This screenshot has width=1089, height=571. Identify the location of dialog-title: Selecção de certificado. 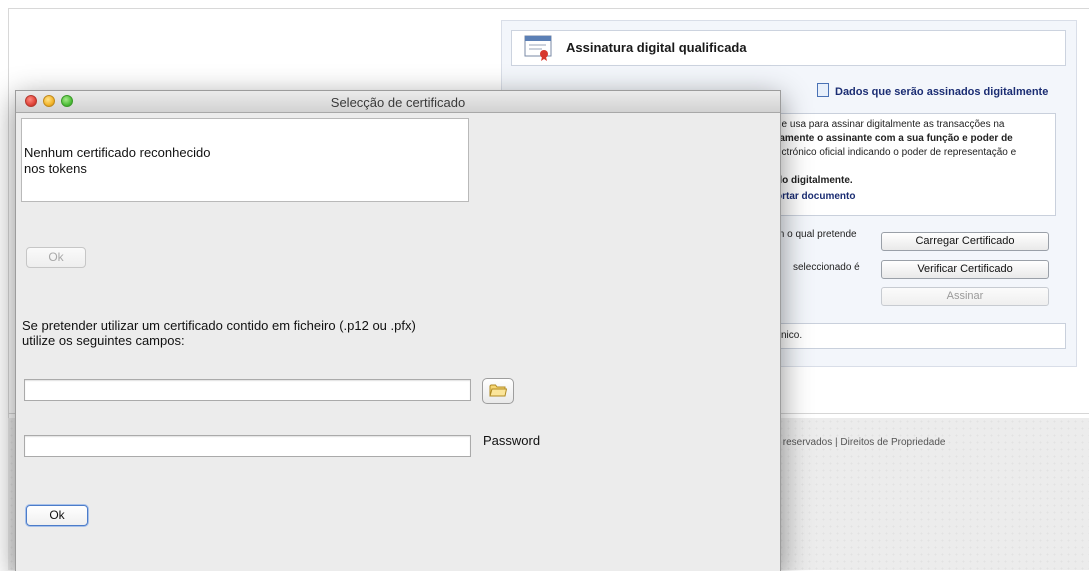
(398, 102).